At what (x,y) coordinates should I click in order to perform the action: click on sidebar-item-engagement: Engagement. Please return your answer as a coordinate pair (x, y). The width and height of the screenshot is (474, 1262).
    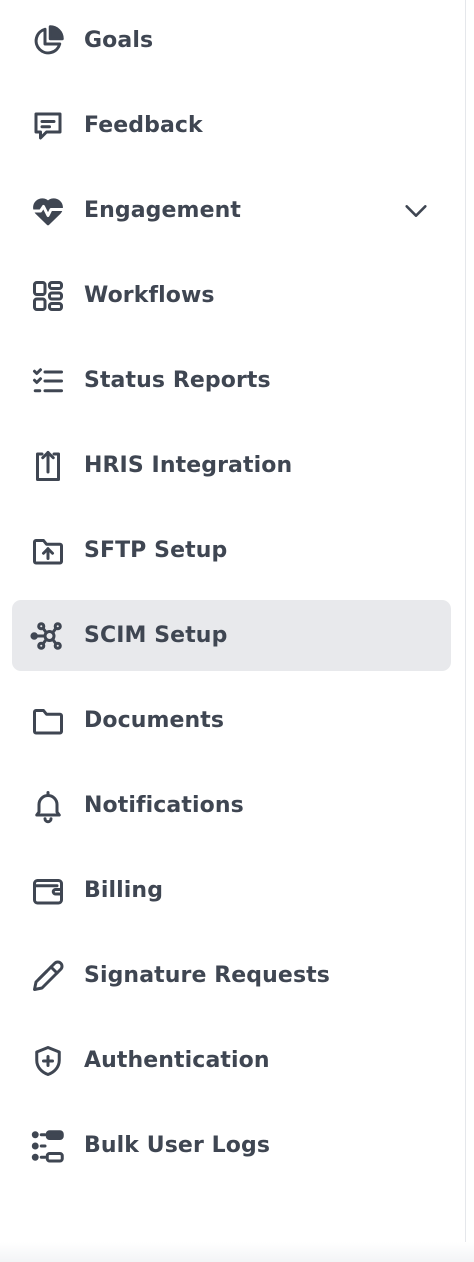
    Looking at the image, I should click on (231, 210).